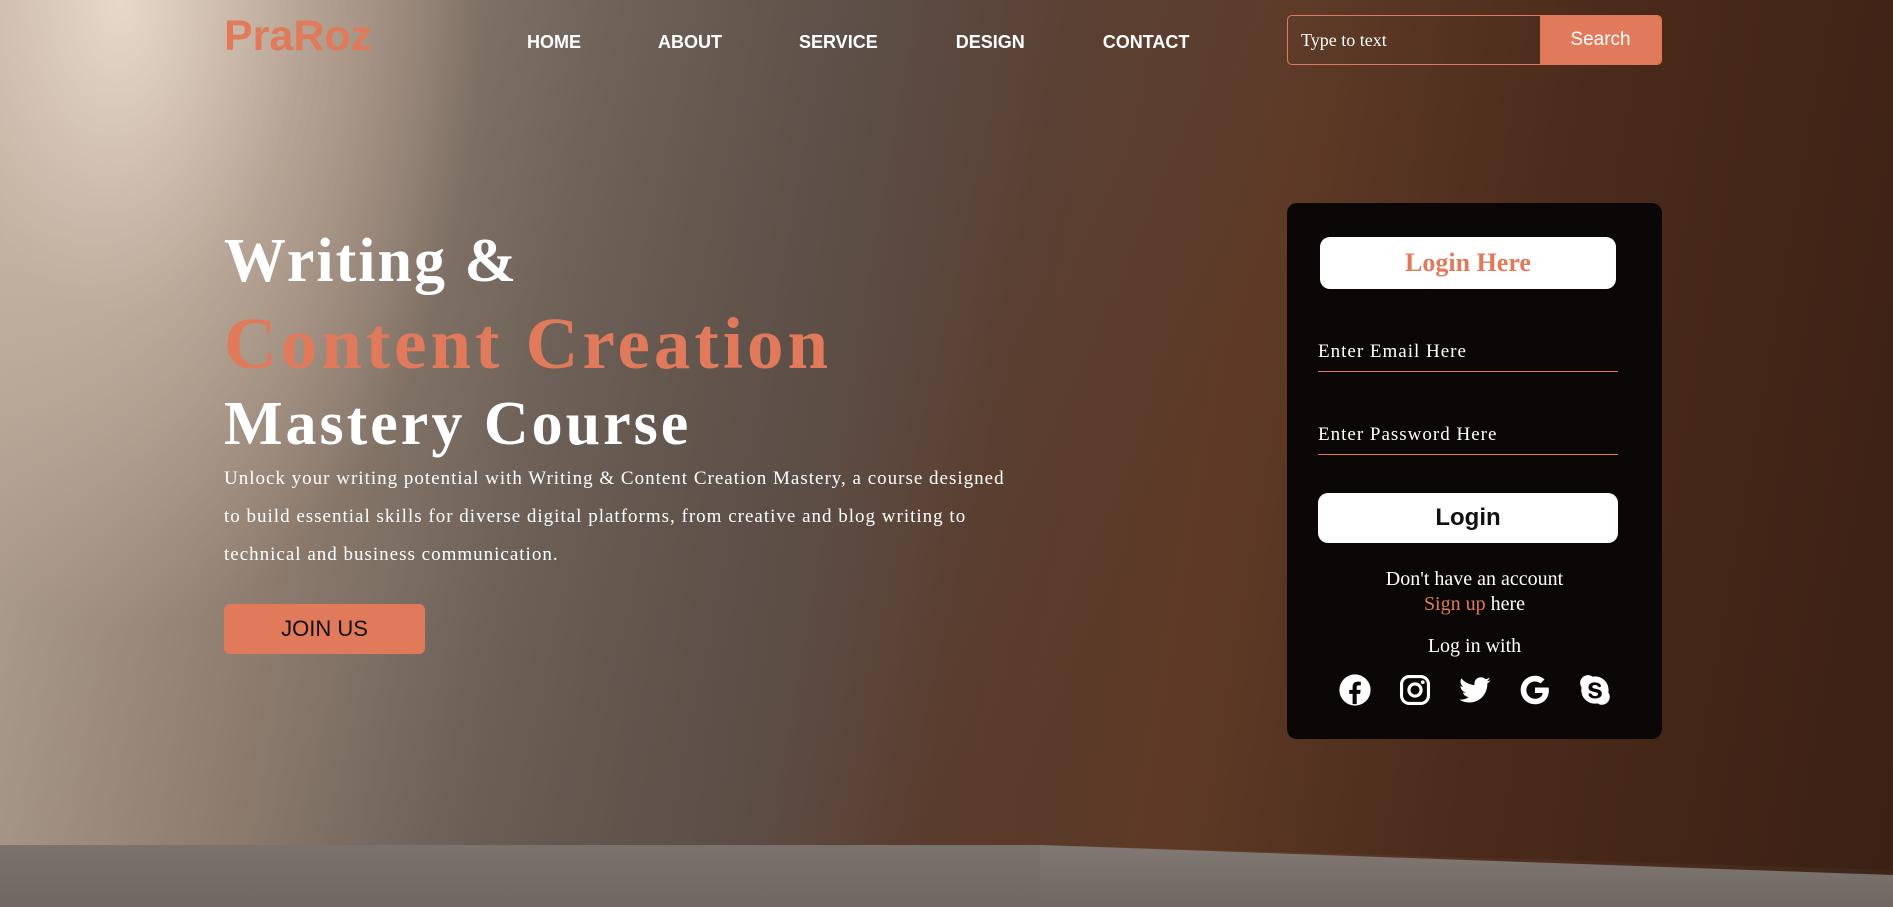 Image resolution: width=1893 pixels, height=907 pixels. Describe the element at coordinates (1474, 579) in the screenshot. I see `no-account-text: Don't have an account` at that location.